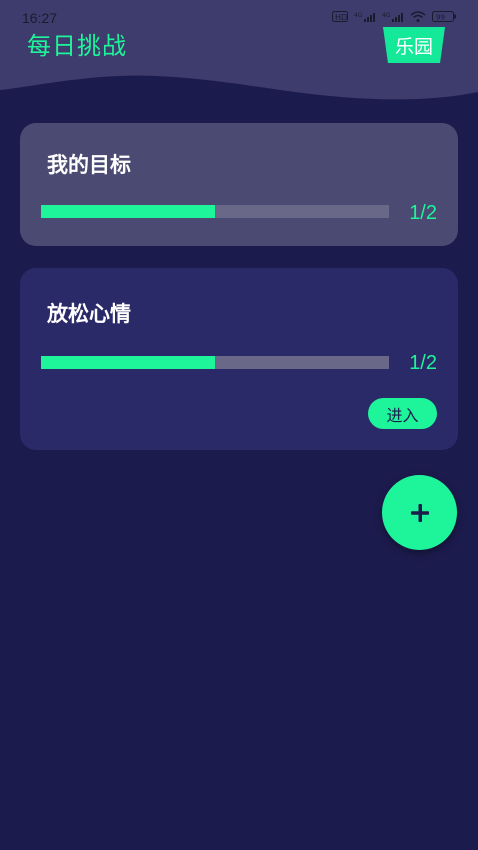 The width and height of the screenshot is (478, 850). Describe the element at coordinates (239, 184) in the screenshot. I see `challenge-card-my-goal: 我的目标 1/2` at that location.